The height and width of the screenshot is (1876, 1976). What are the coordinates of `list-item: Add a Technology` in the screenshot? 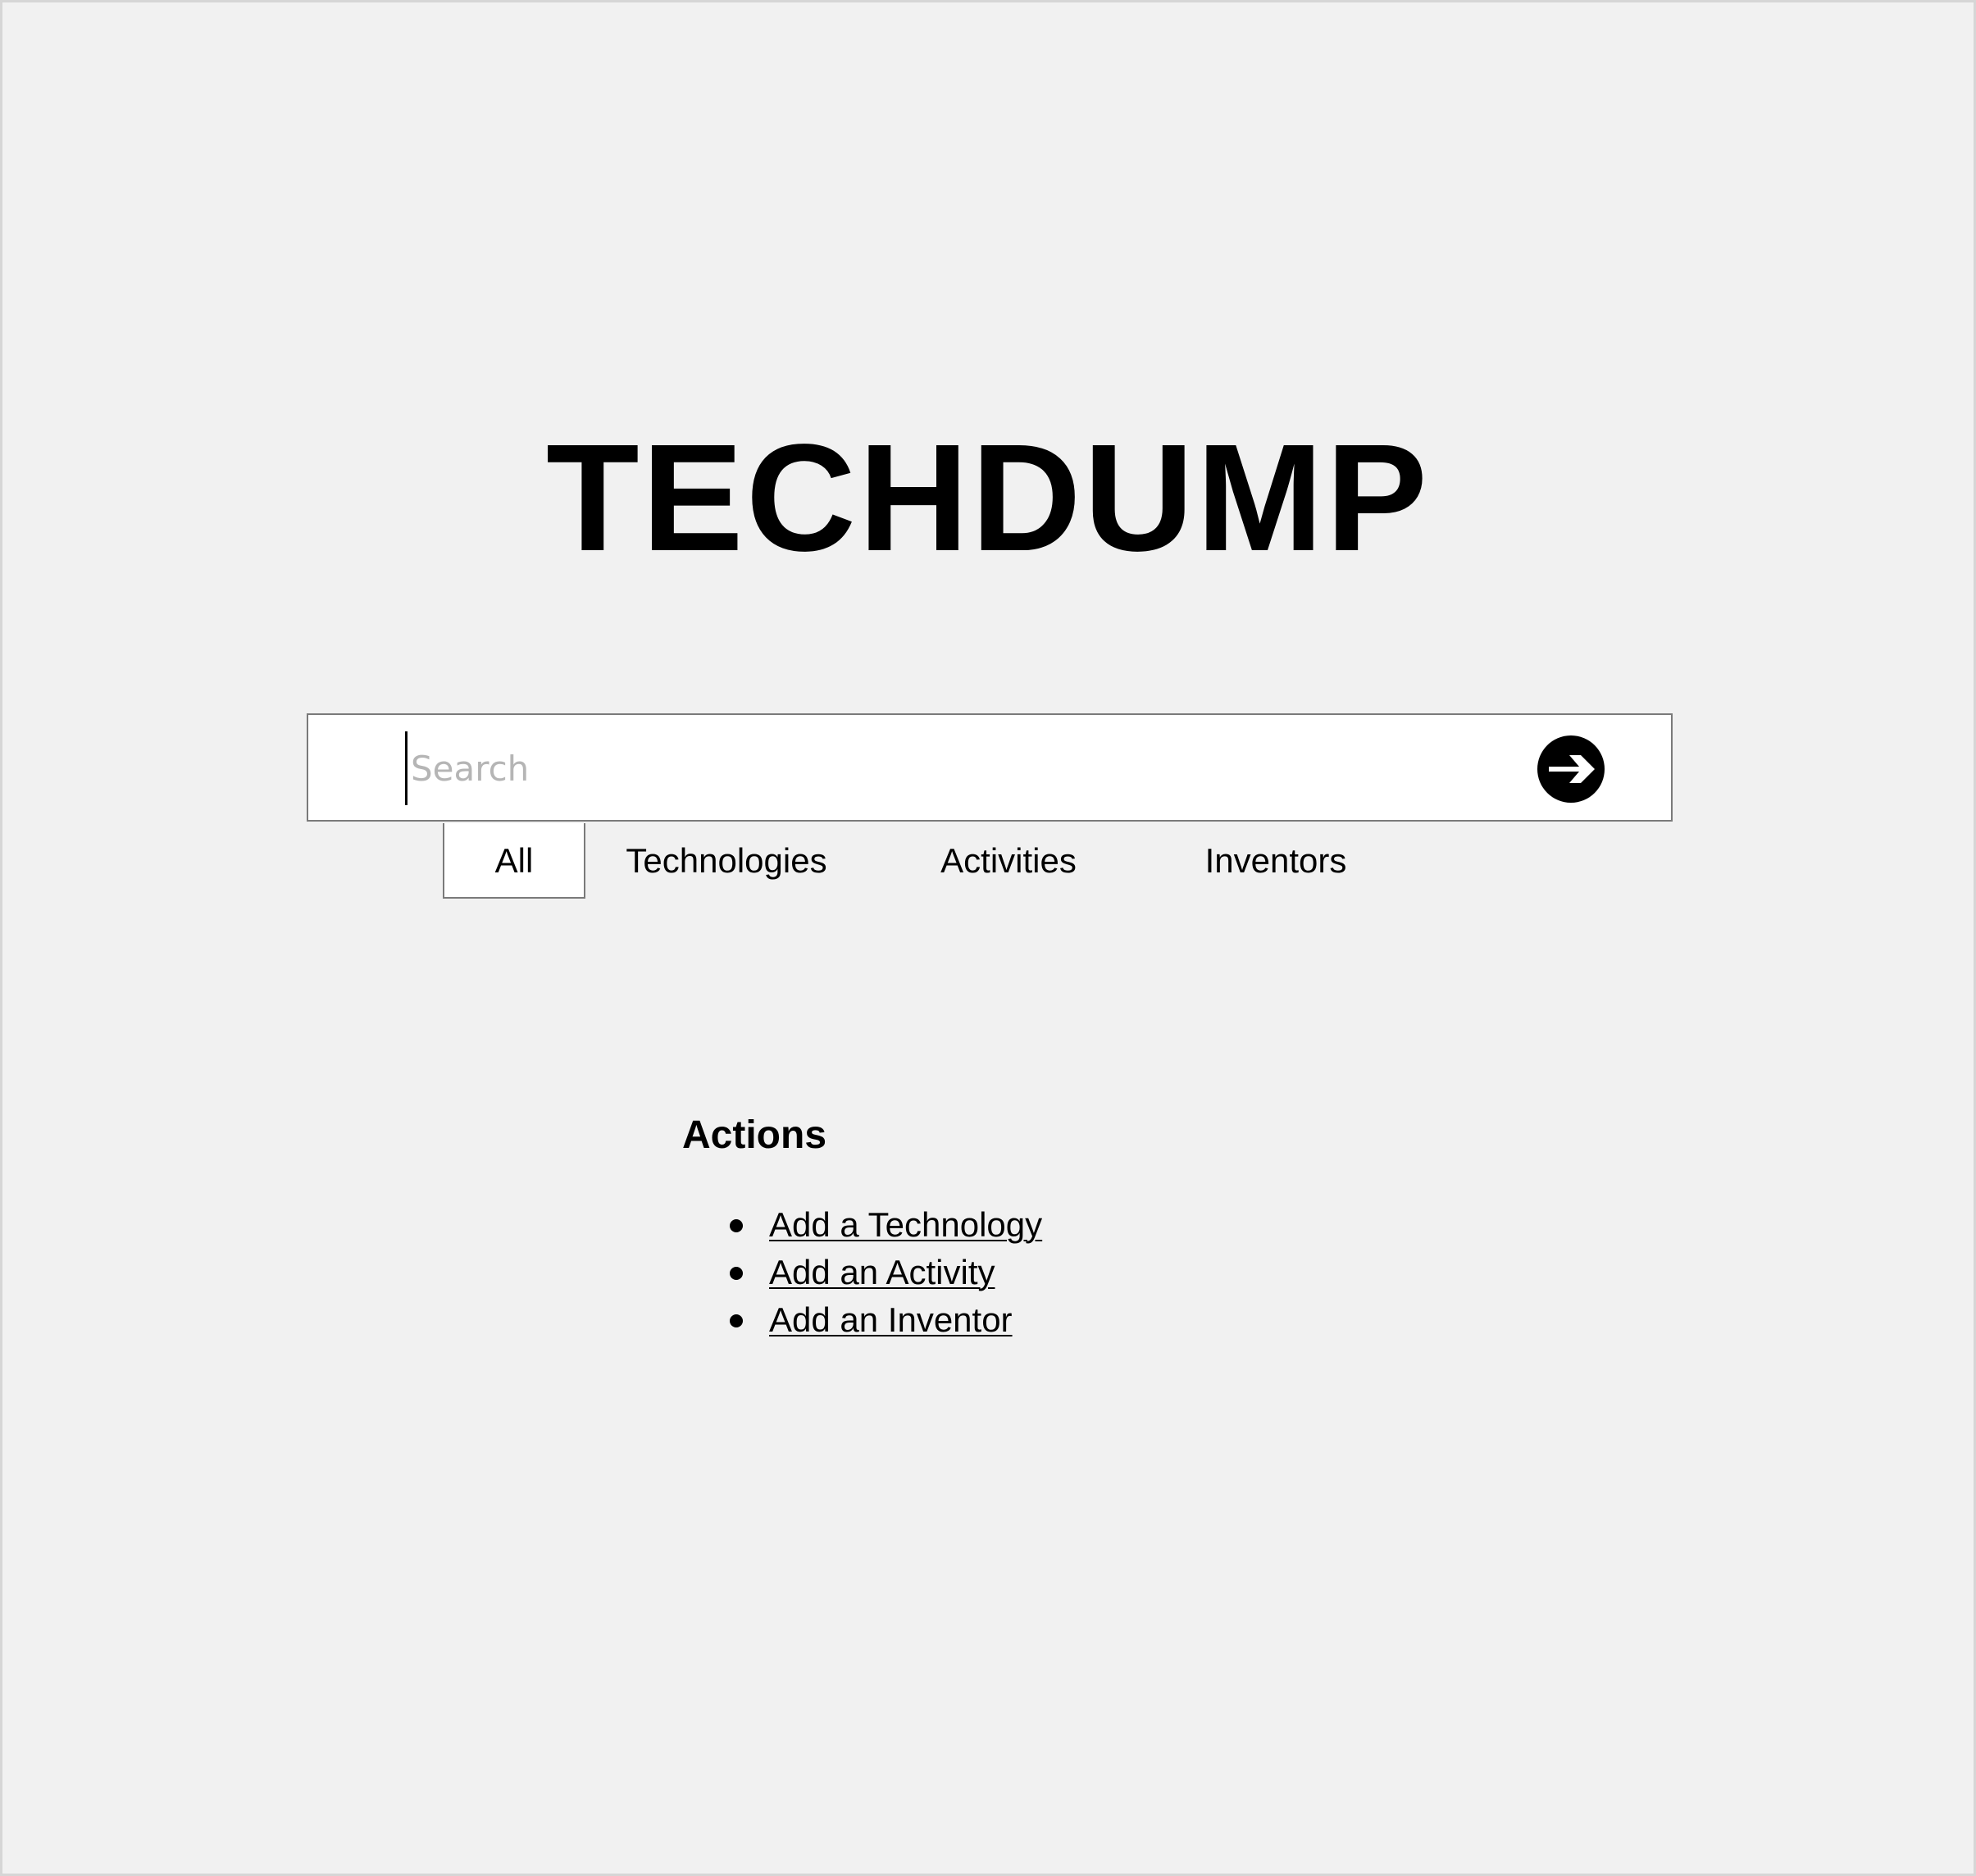 It's located at (862, 1225).